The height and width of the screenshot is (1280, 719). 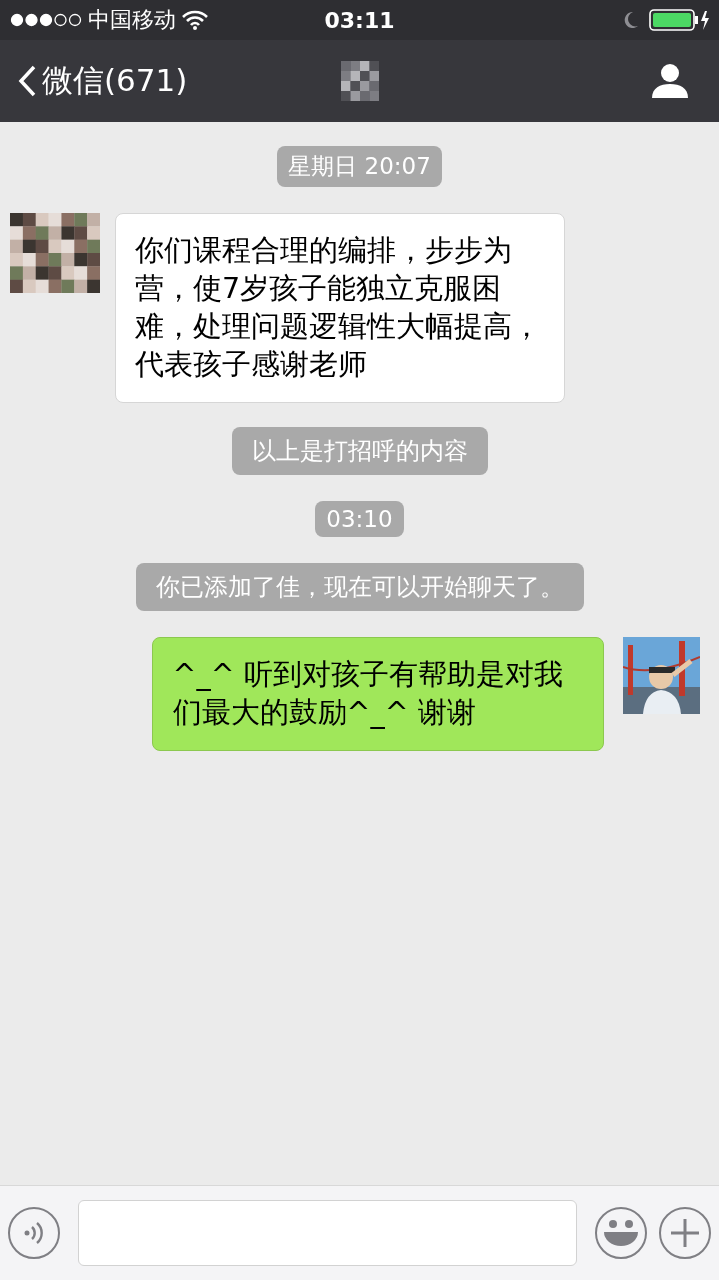 I want to click on wifi-icon, so click(x=195, y=20).